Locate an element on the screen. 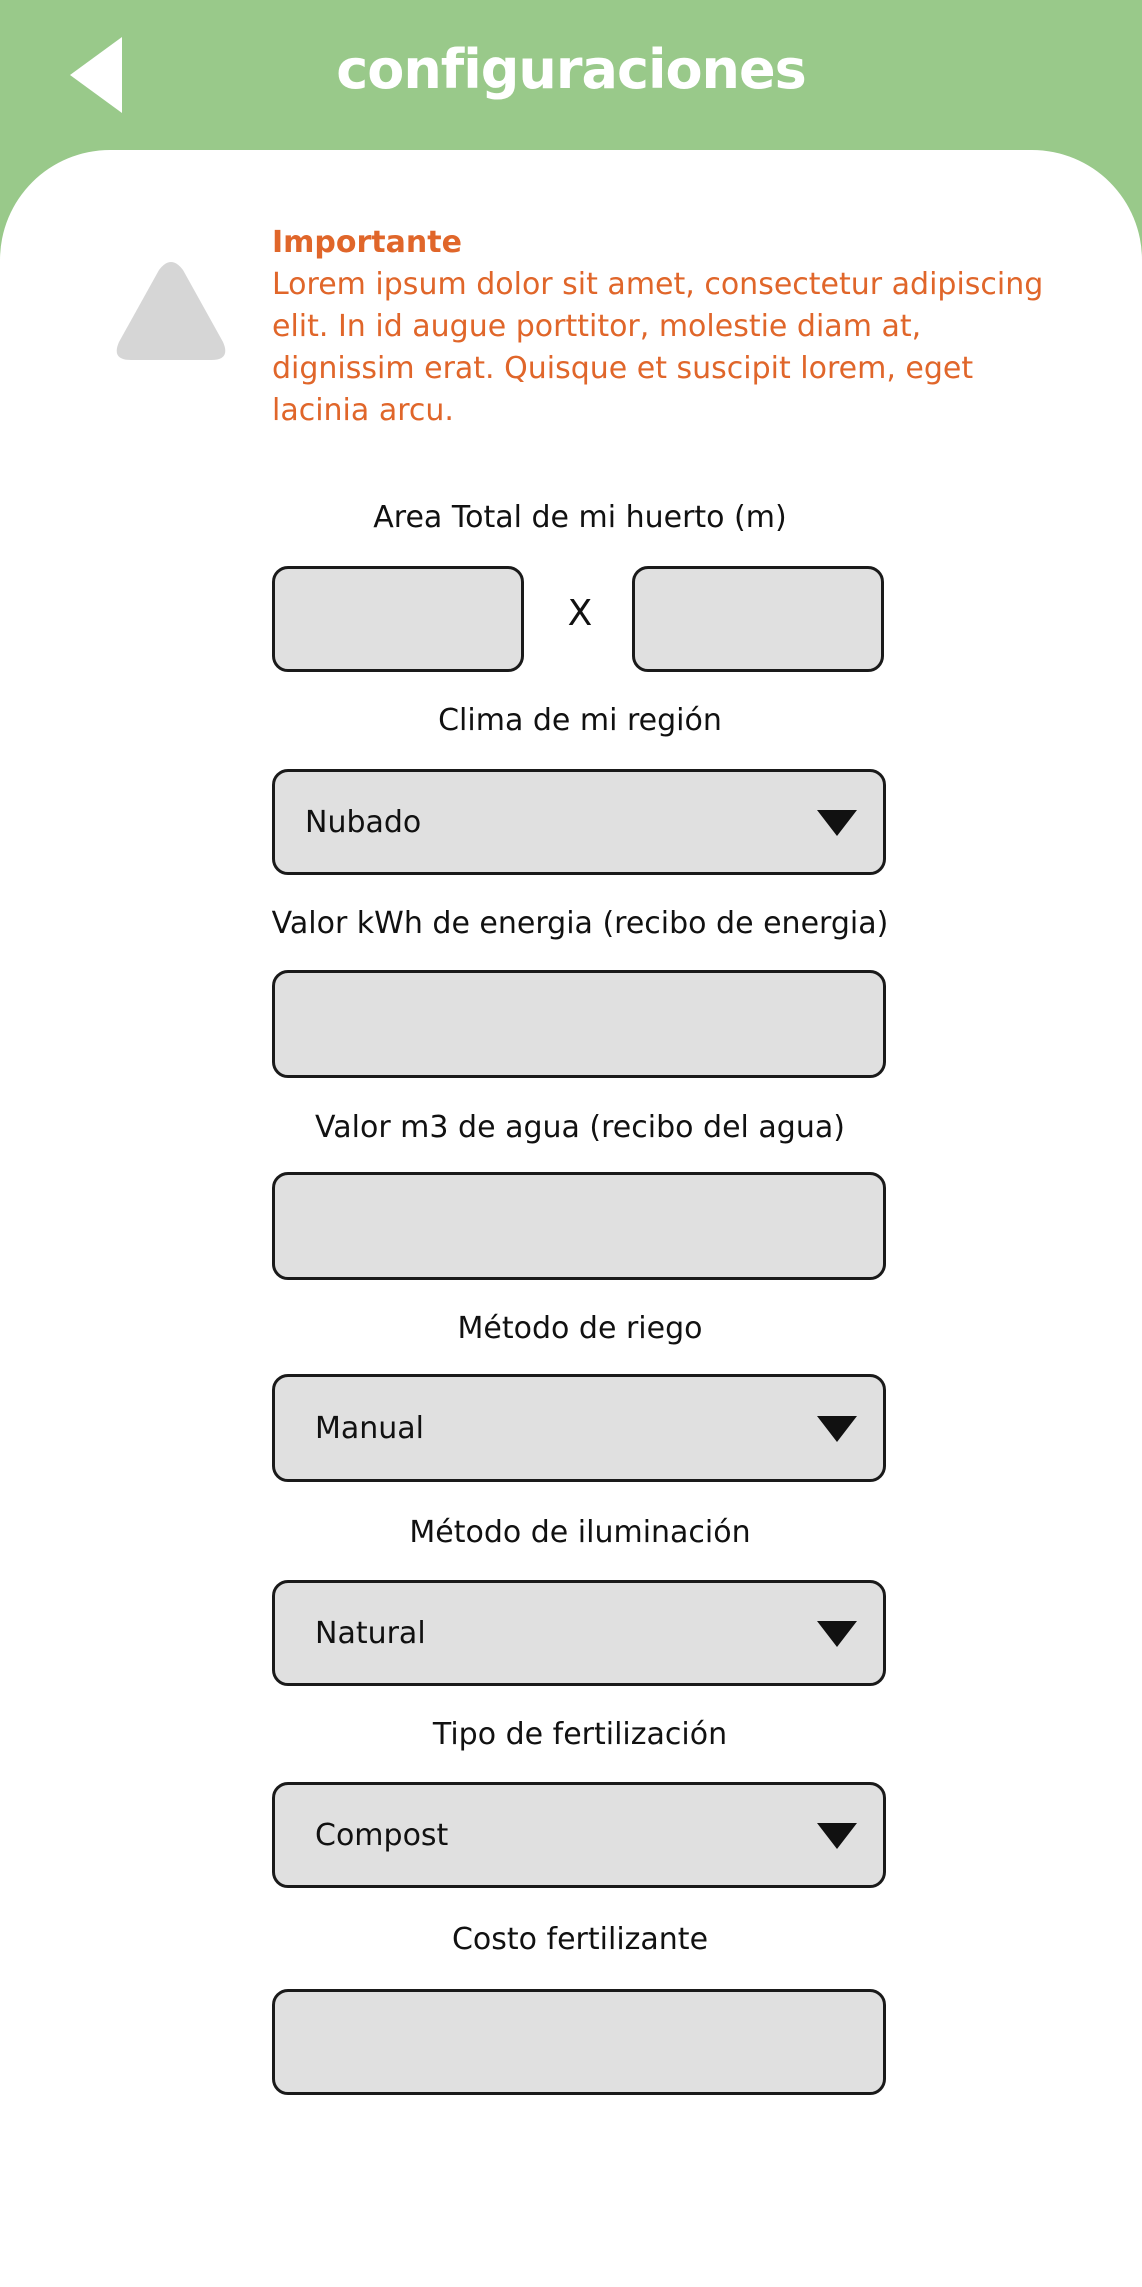 Image resolution: width=1142 pixels, height=2287 pixels. water-label: Valor m3 de agua (recibo del agua) is located at coordinates (580, 1127).